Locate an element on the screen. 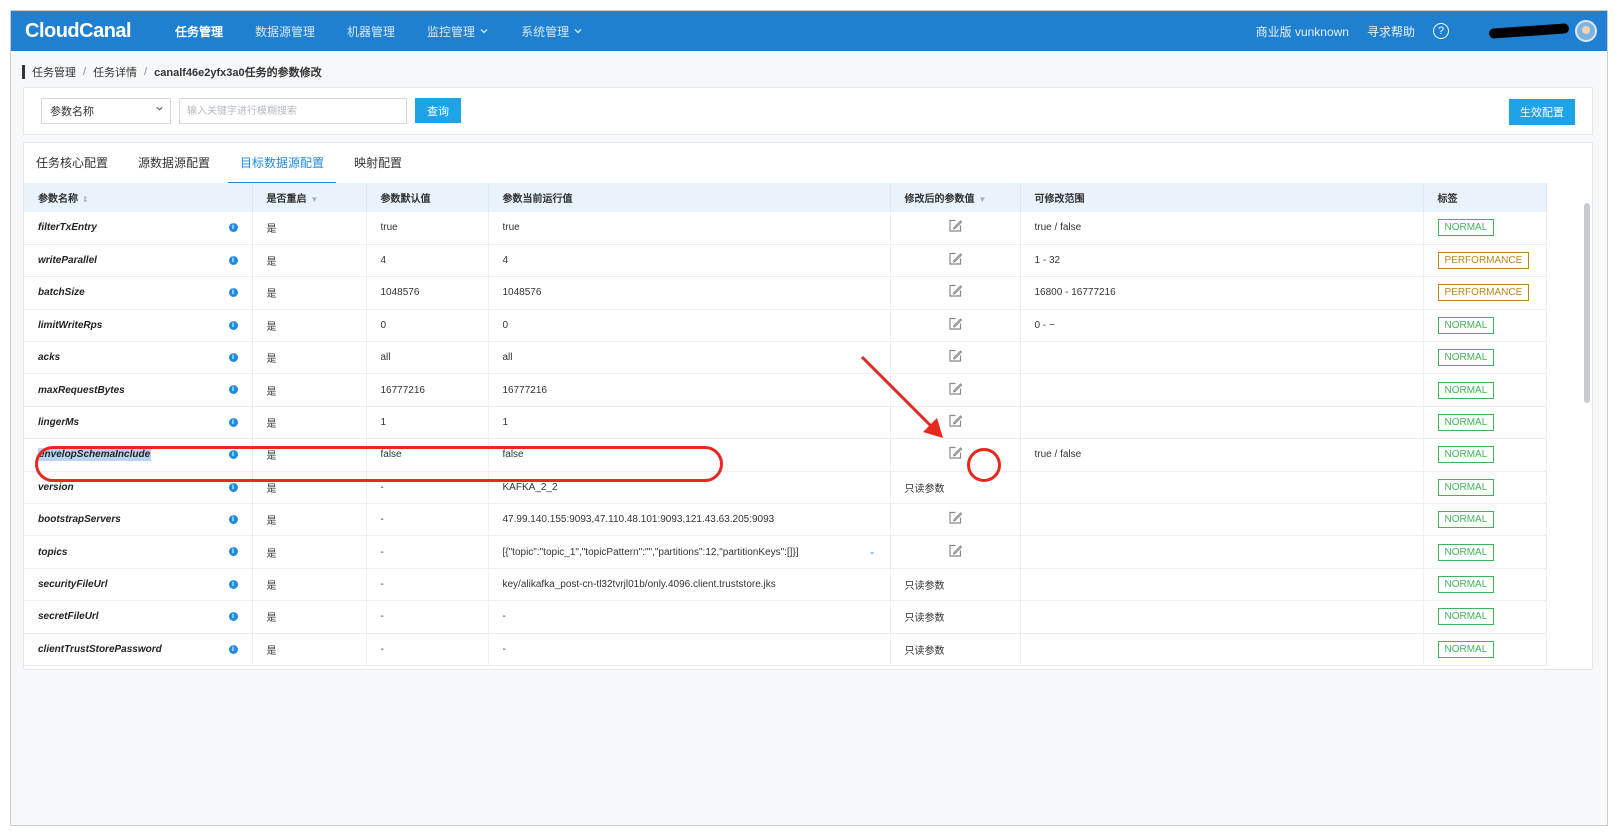 This screenshot has height=837, width=1620. help-icon: ? is located at coordinates (1441, 31).